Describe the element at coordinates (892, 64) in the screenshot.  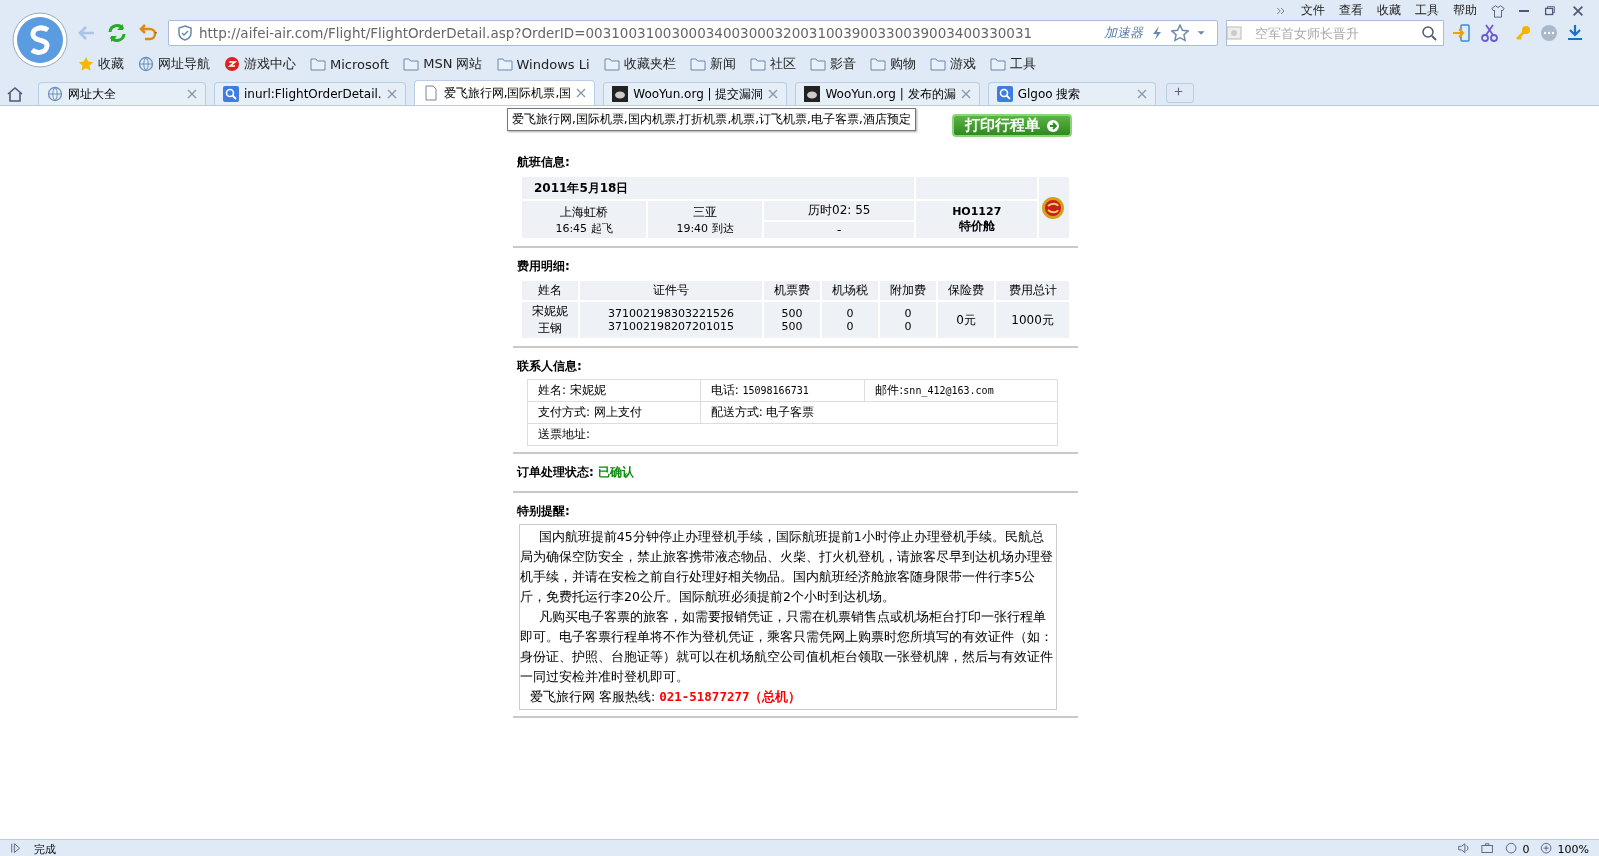
I see `bookmark-item: 购物` at that location.